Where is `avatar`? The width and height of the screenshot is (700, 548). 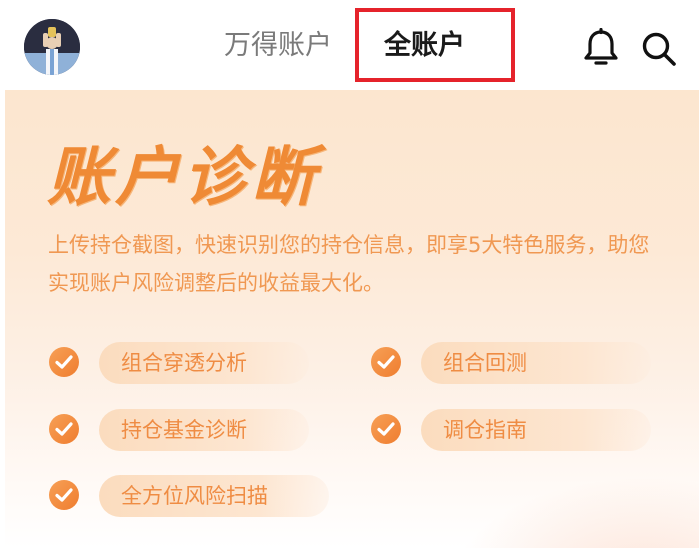
avatar is located at coordinates (52, 47).